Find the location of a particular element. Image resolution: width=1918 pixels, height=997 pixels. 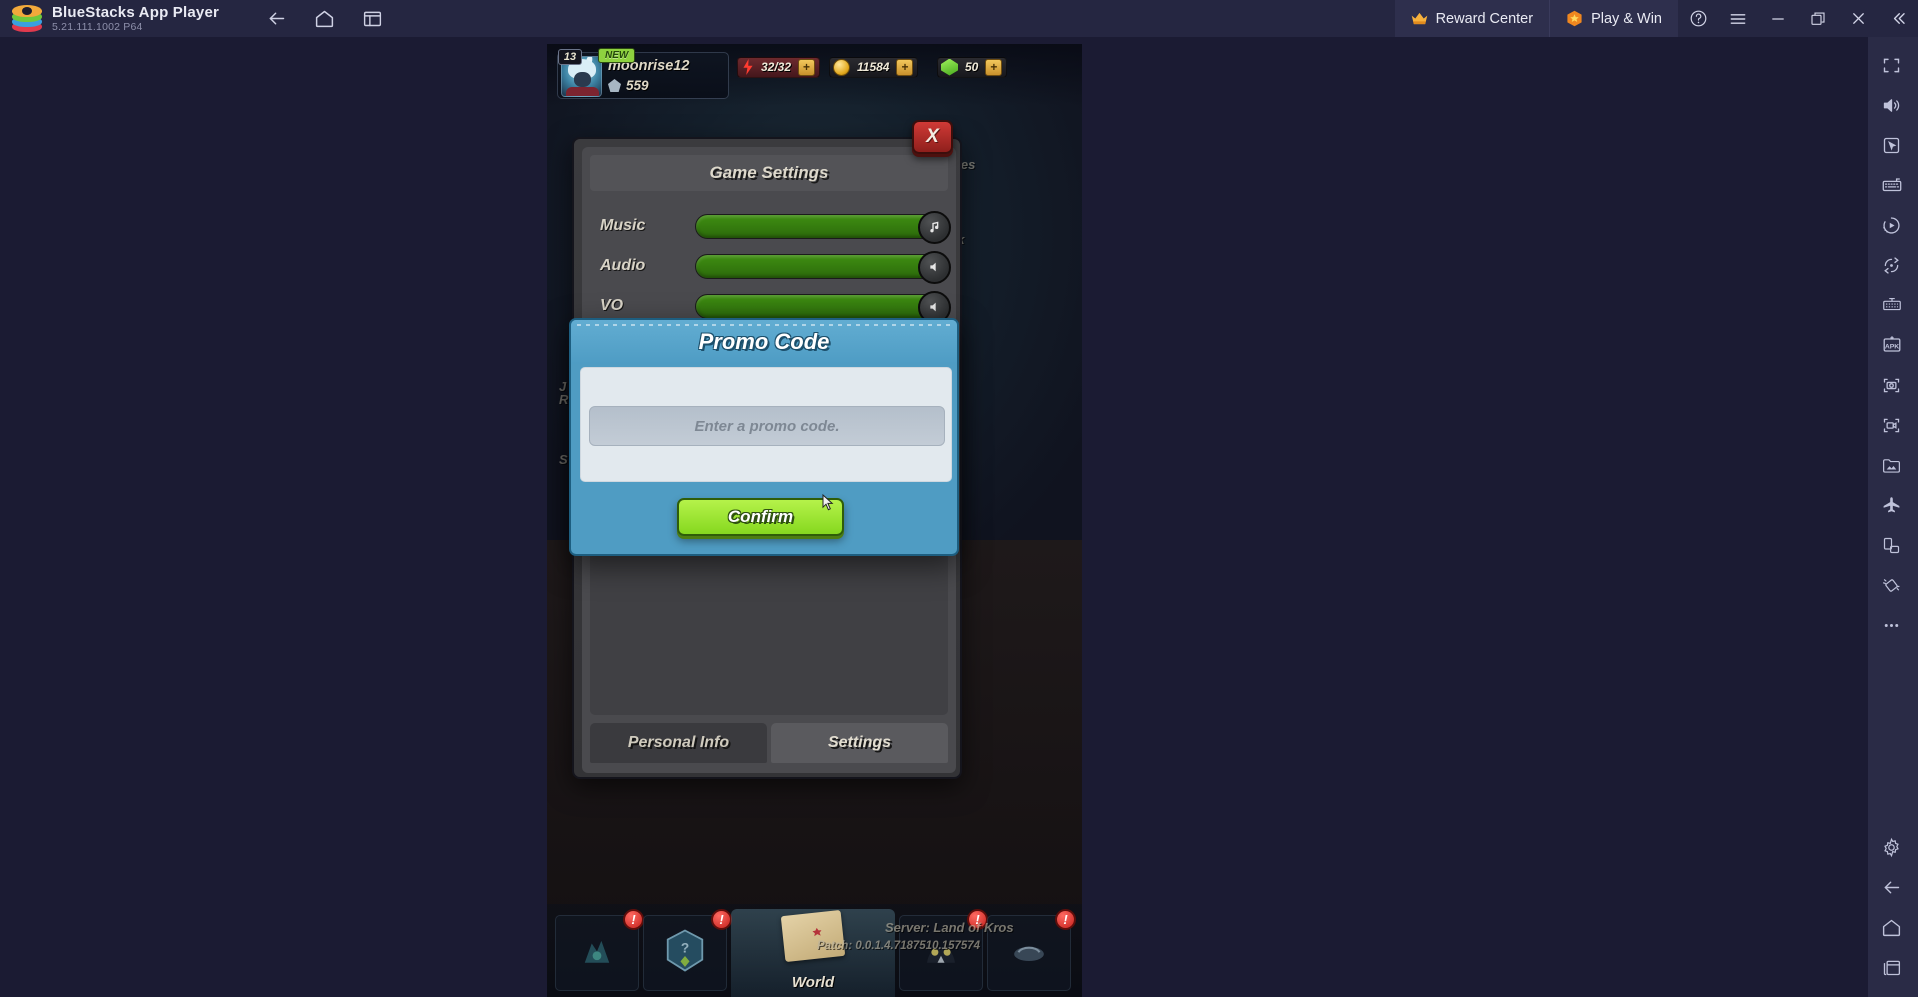

bluestacks-logo is located at coordinates (27, 19).